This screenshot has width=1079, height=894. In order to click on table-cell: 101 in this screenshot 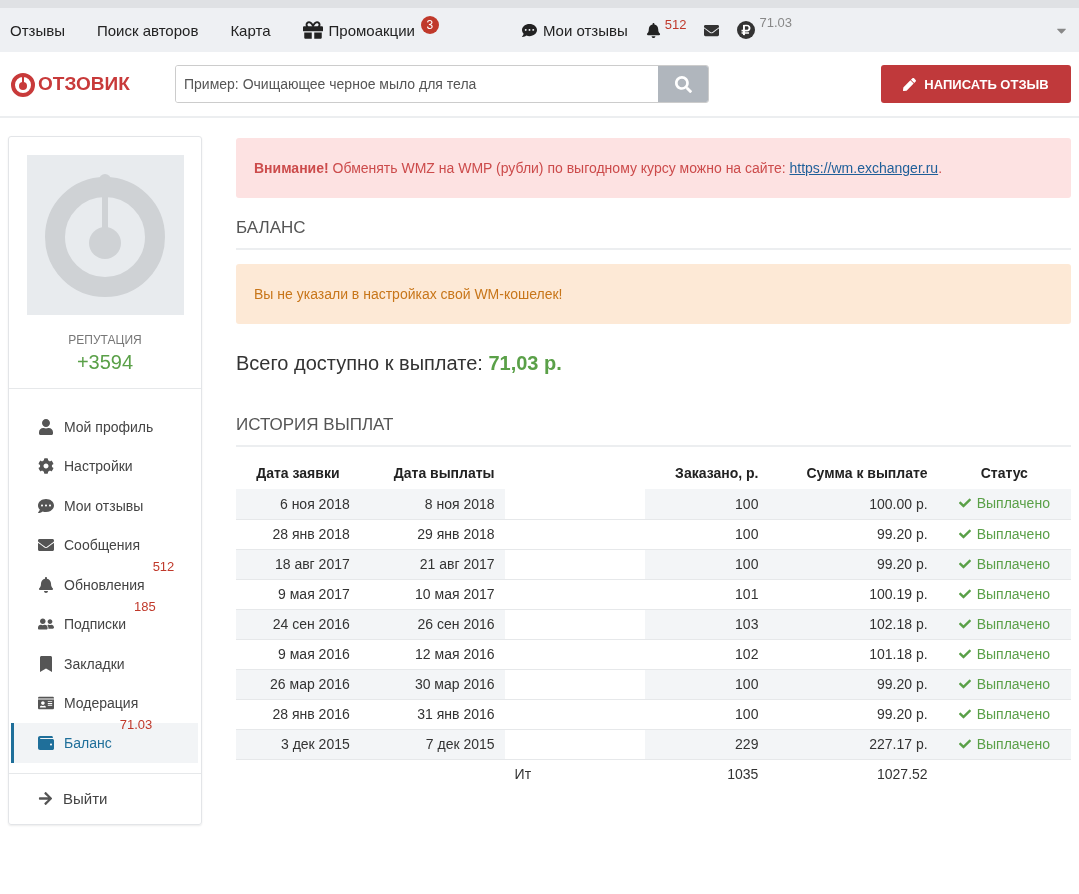, I will do `click(706, 594)`.